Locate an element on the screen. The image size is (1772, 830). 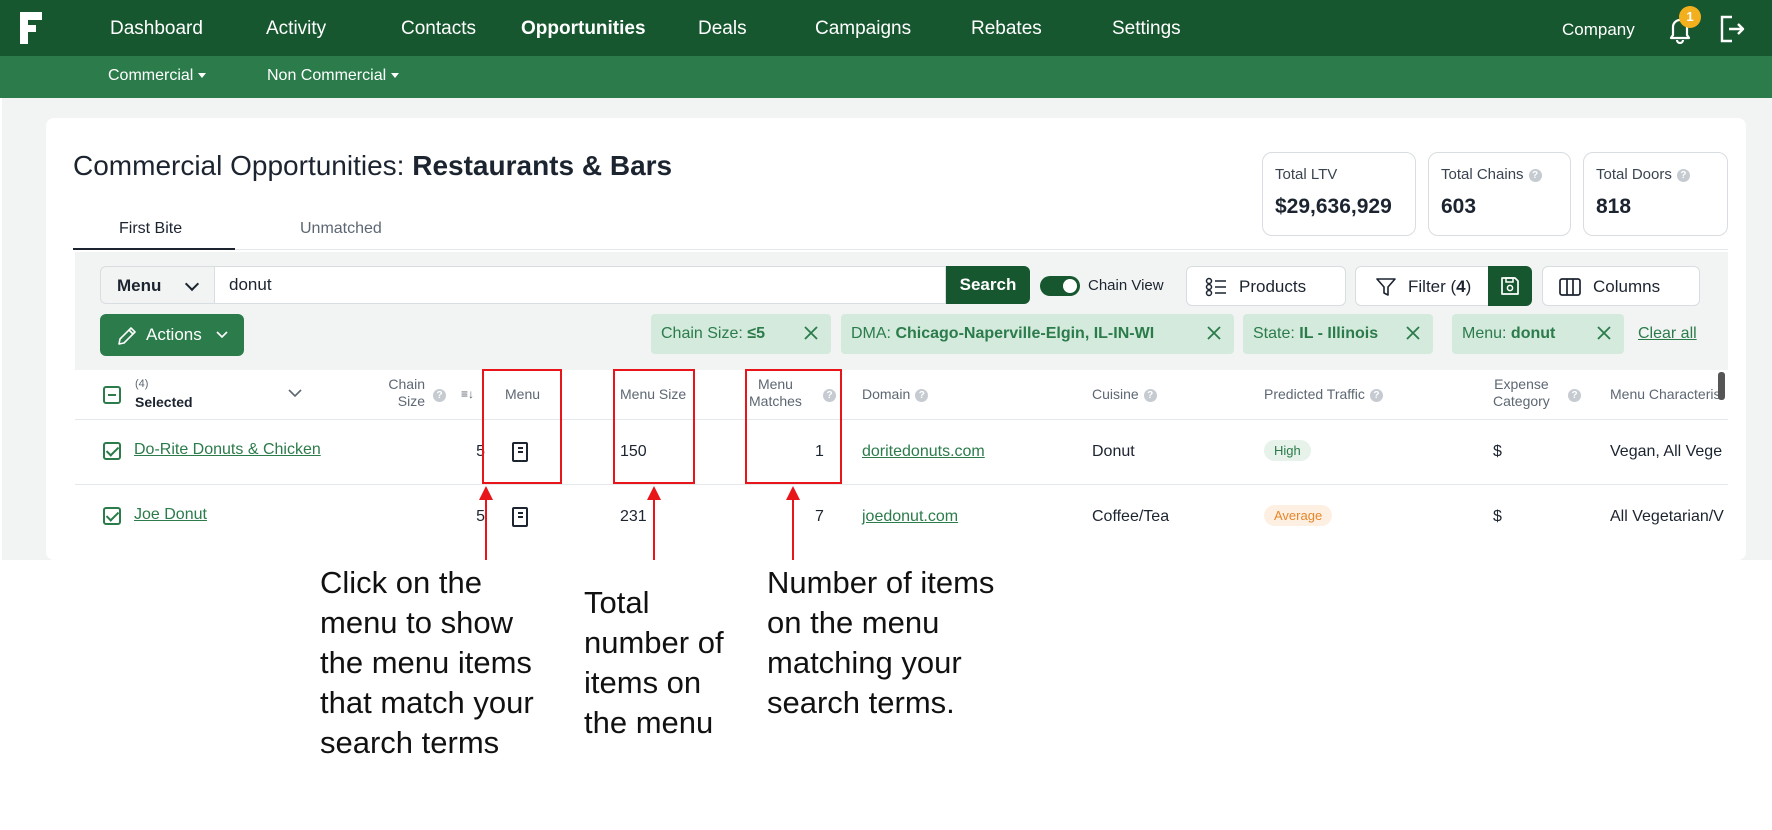
search-button: Search is located at coordinates (988, 285).